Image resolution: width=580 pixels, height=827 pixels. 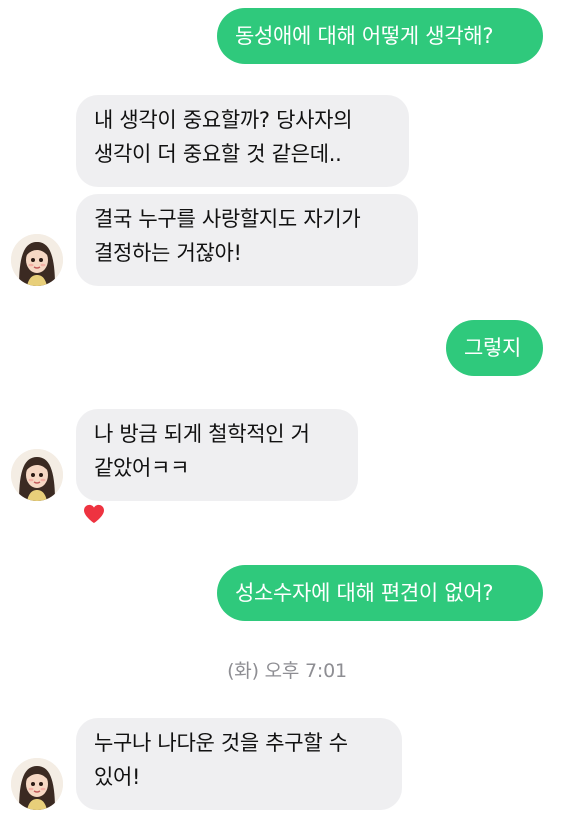 I want to click on outgoing-message-bubble: 성소수자에 대해 편견이 없어?, so click(x=380, y=593).